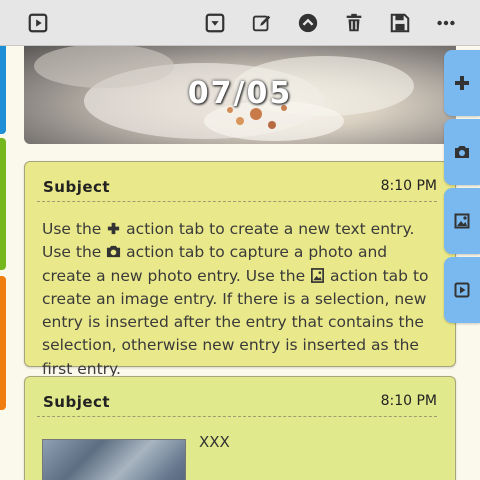 The image size is (480, 480). I want to click on date-label: 07/05, so click(240, 93).